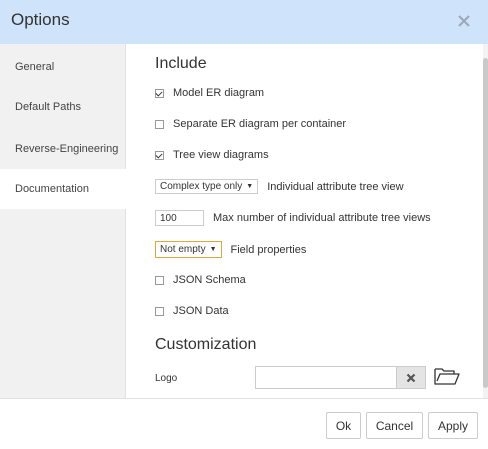 This screenshot has width=488, height=449. What do you see at coordinates (52, 189) in the screenshot?
I see `sidebar-item-label: Documentation` at bounding box center [52, 189].